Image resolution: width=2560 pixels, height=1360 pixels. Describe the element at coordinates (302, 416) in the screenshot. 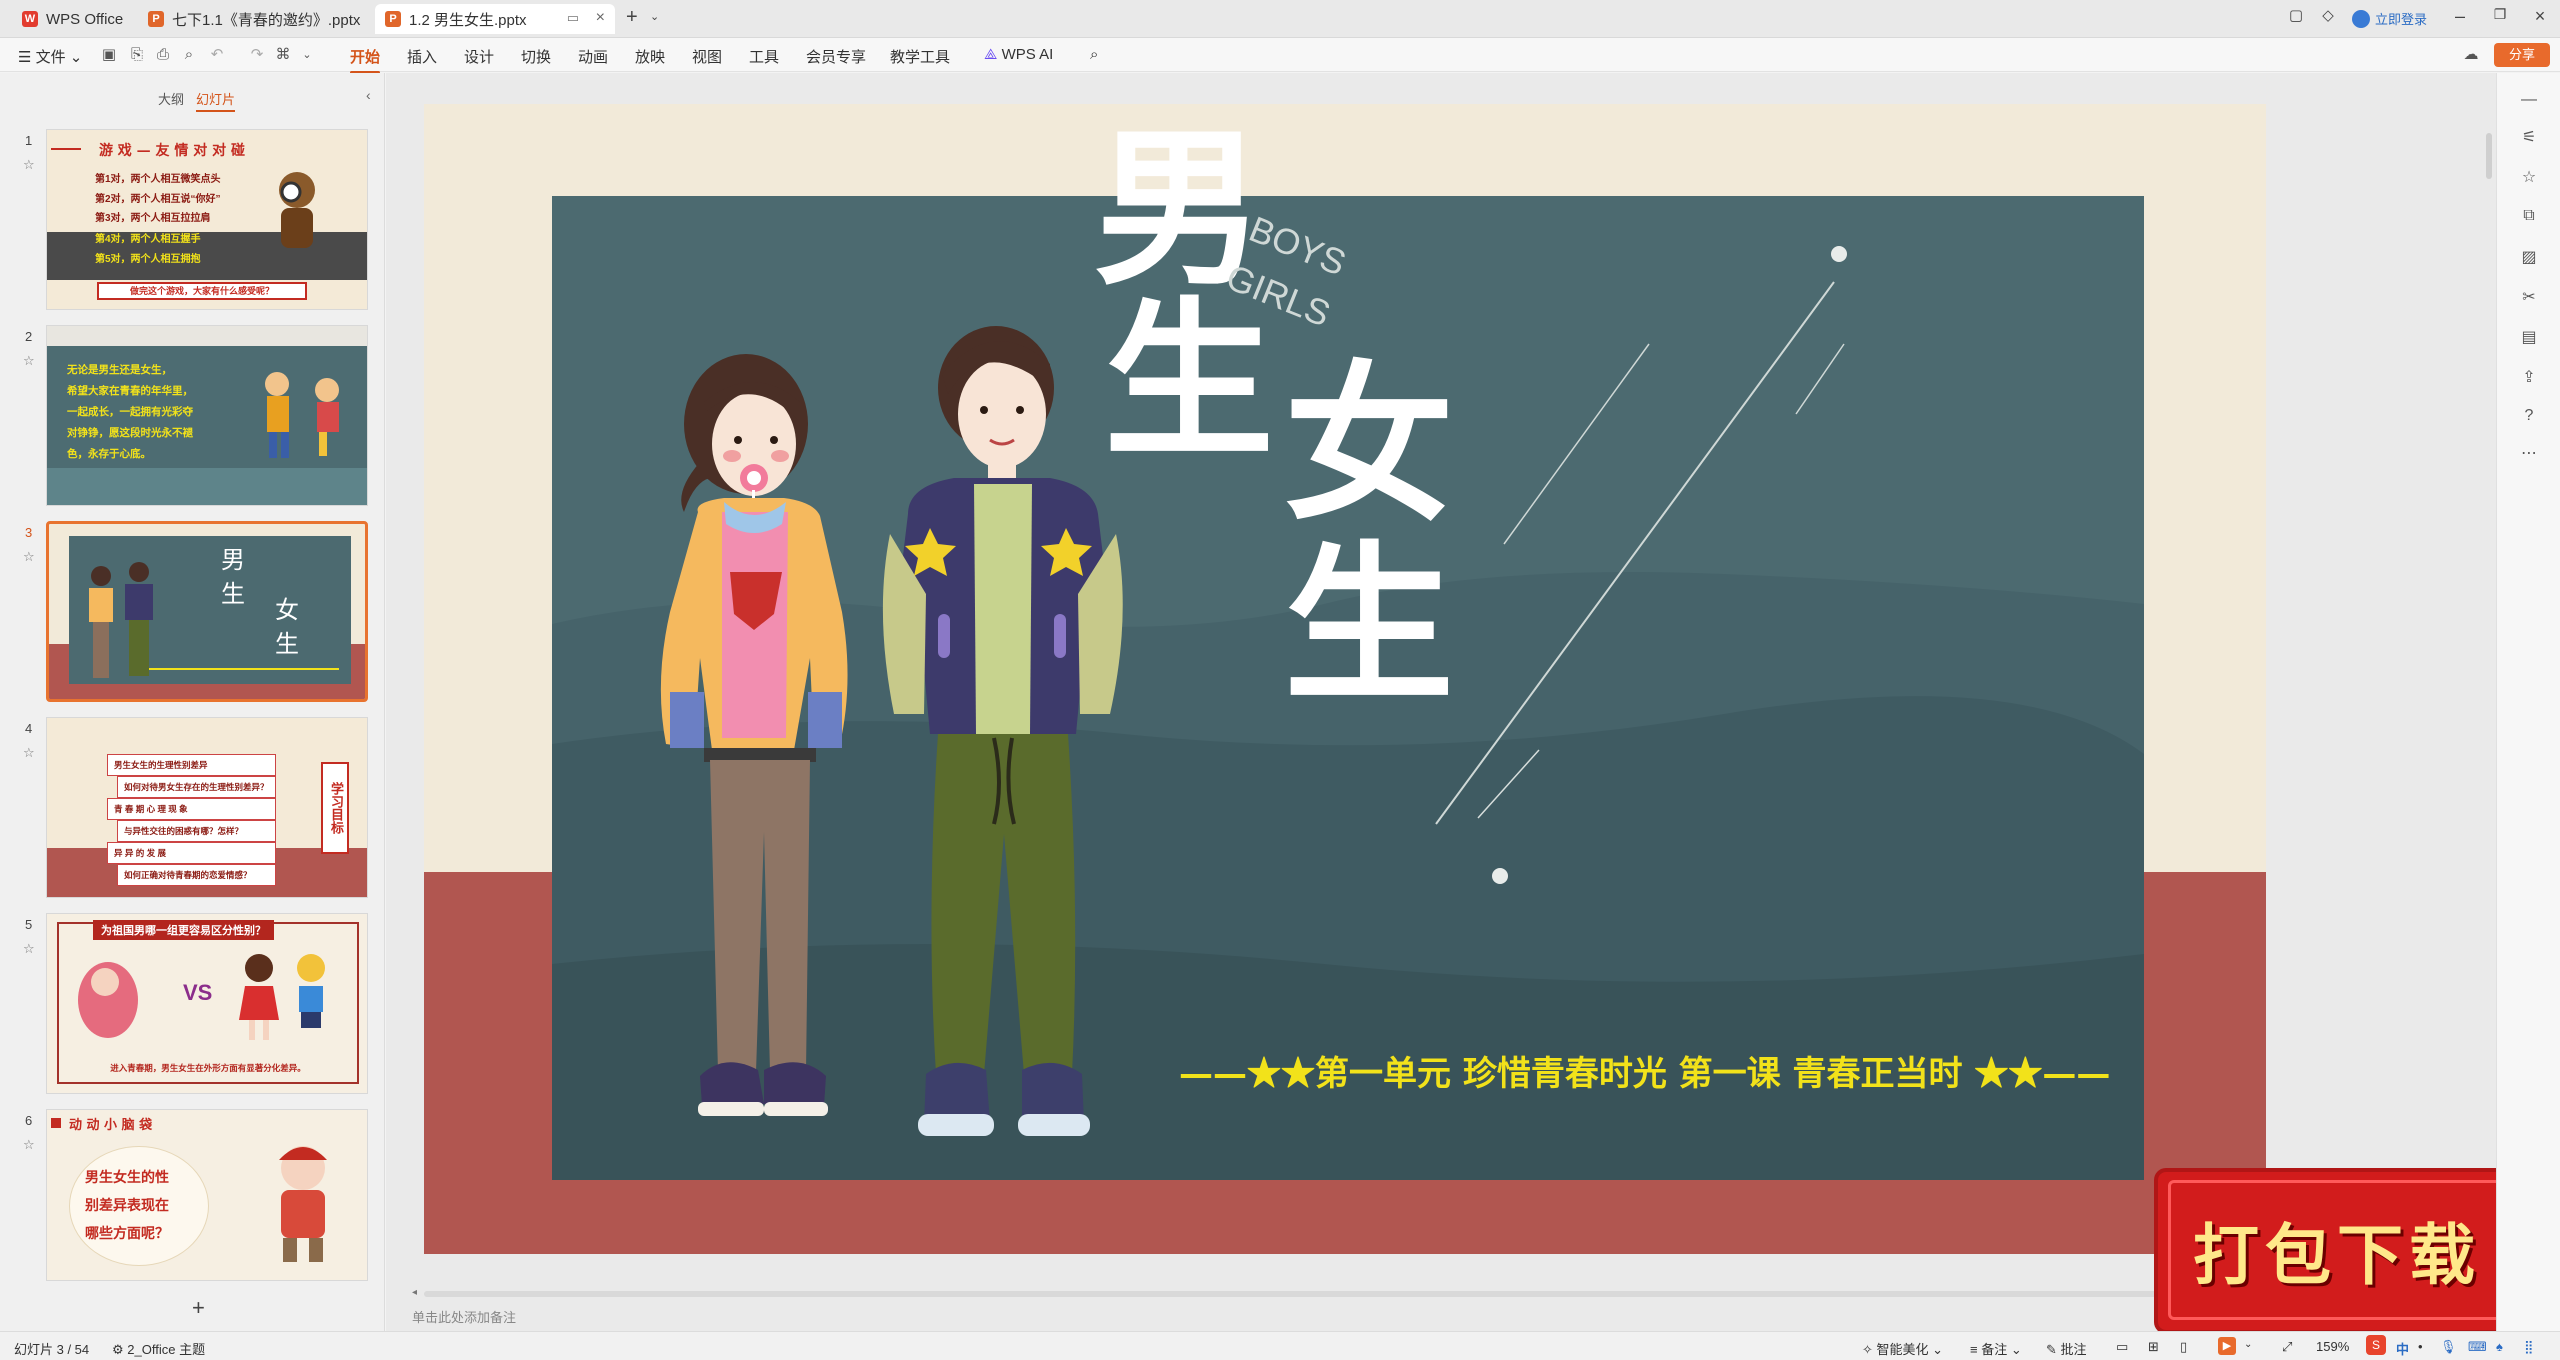

I see `kids-illustration` at that location.